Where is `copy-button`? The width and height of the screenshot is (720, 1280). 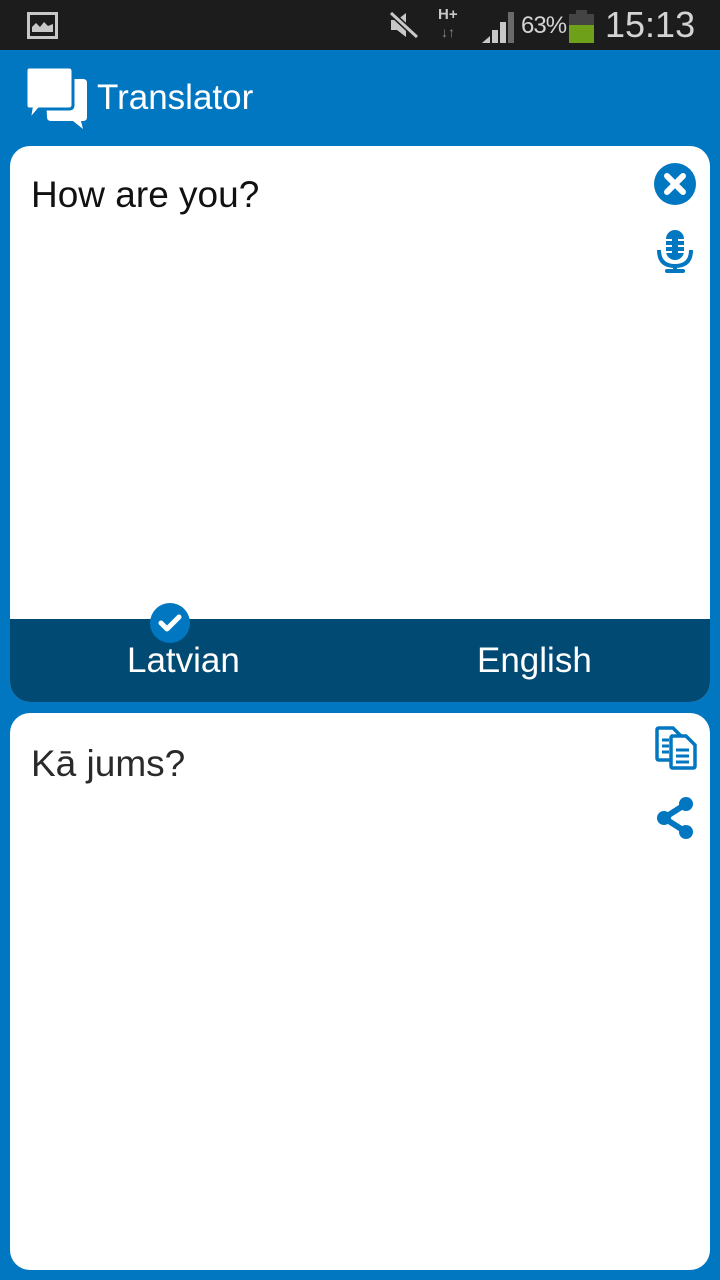 copy-button is located at coordinates (676, 748).